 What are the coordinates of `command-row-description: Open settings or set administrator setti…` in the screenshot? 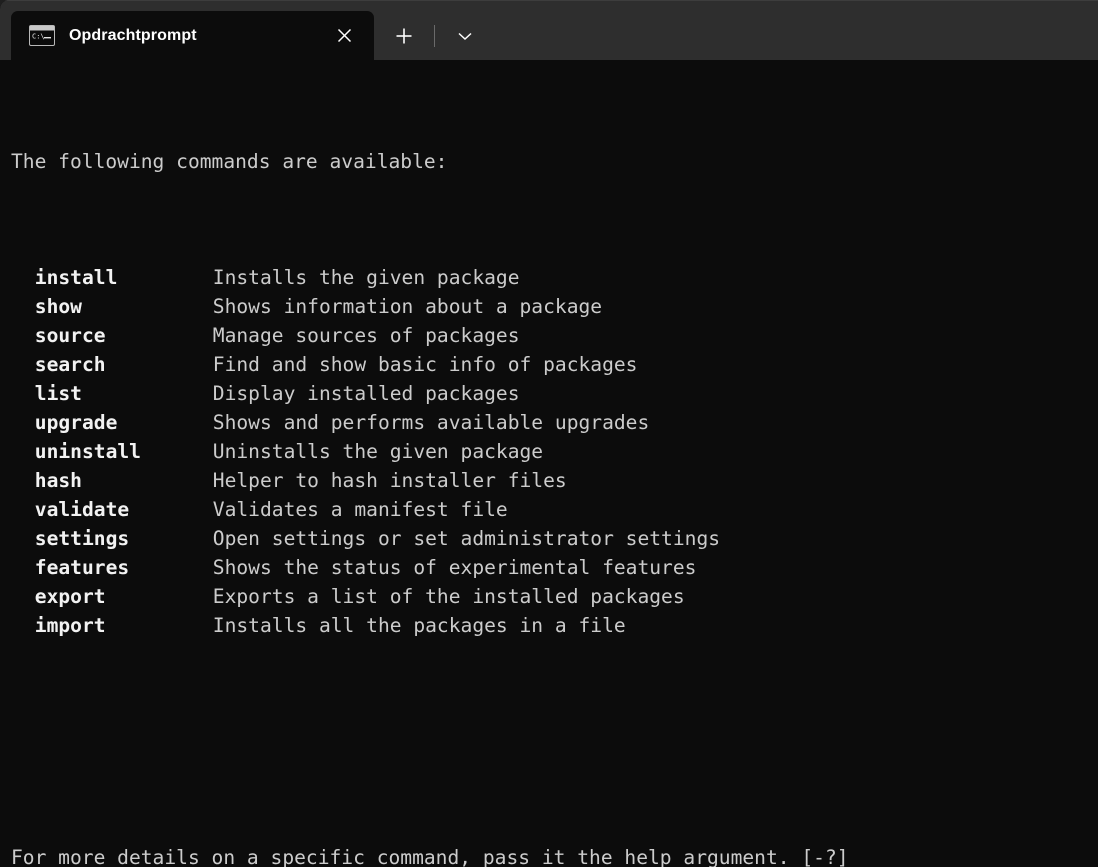 It's located at (466, 538).